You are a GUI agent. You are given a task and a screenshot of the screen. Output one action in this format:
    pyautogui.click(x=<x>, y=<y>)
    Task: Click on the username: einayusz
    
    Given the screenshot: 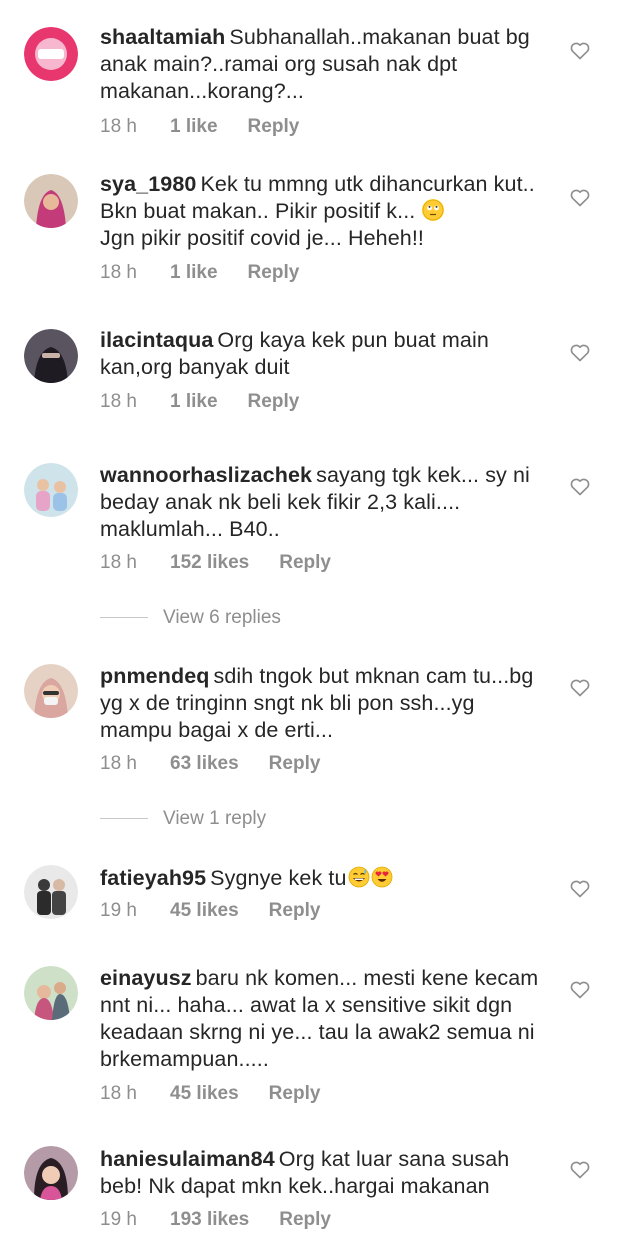 What is the action you would take?
    pyautogui.click(x=146, y=978)
    